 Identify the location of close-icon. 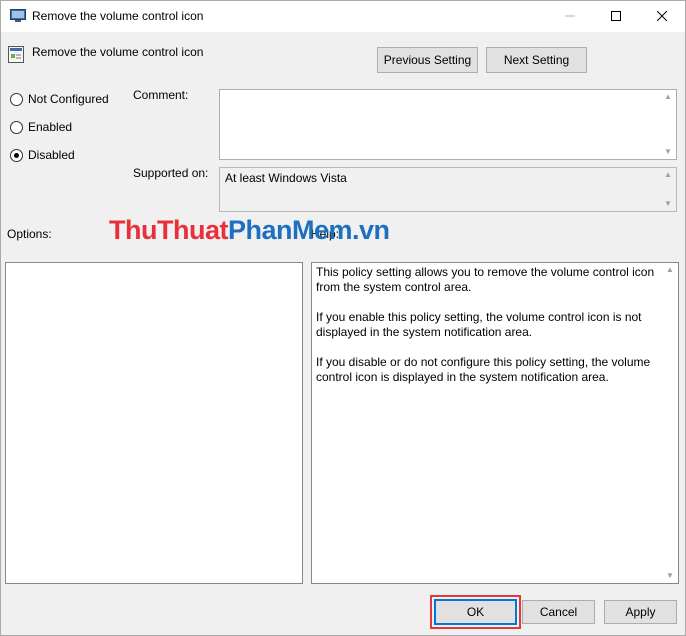
(662, 17).